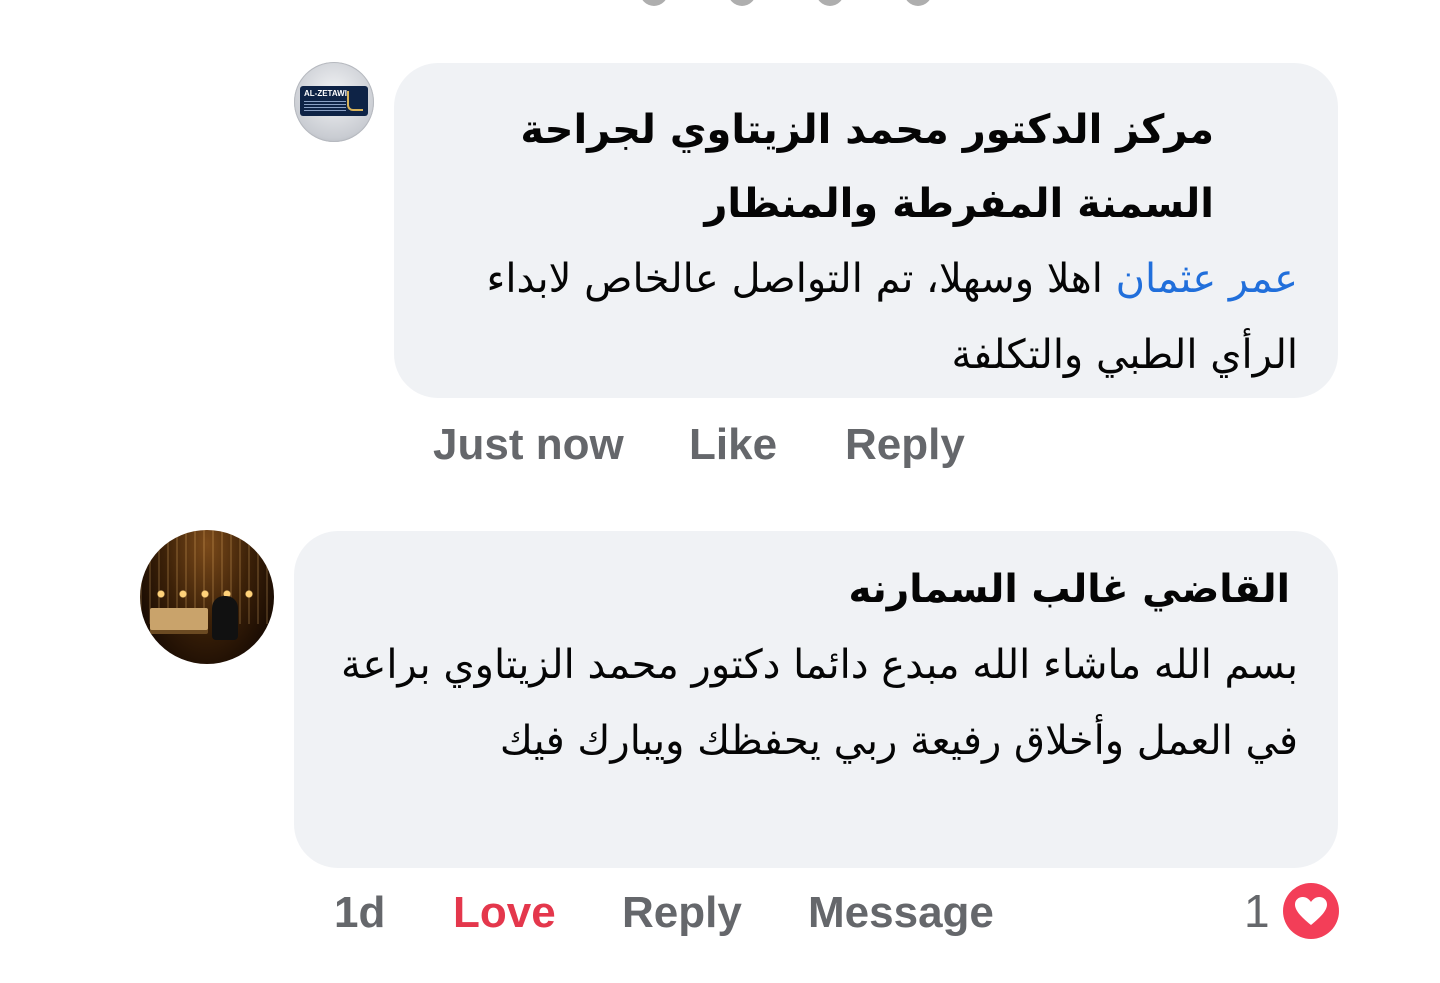 Image resolution: width=1440 pixels, height=983 pixels. I want to click on logo-icon: AL-ZETAWI, so click(334, 101).